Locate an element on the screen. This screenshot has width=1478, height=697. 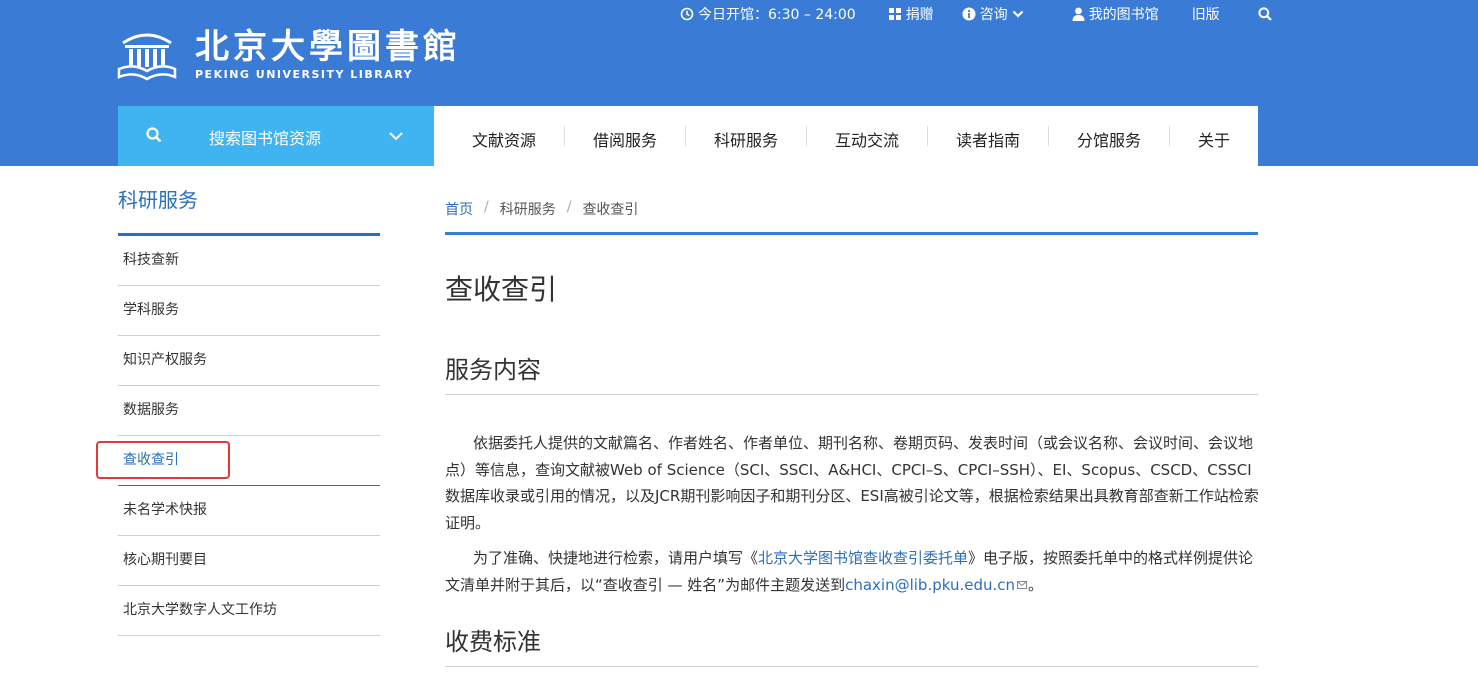
sidebar-title: 科研服务 is located at coordinates (158, 200).